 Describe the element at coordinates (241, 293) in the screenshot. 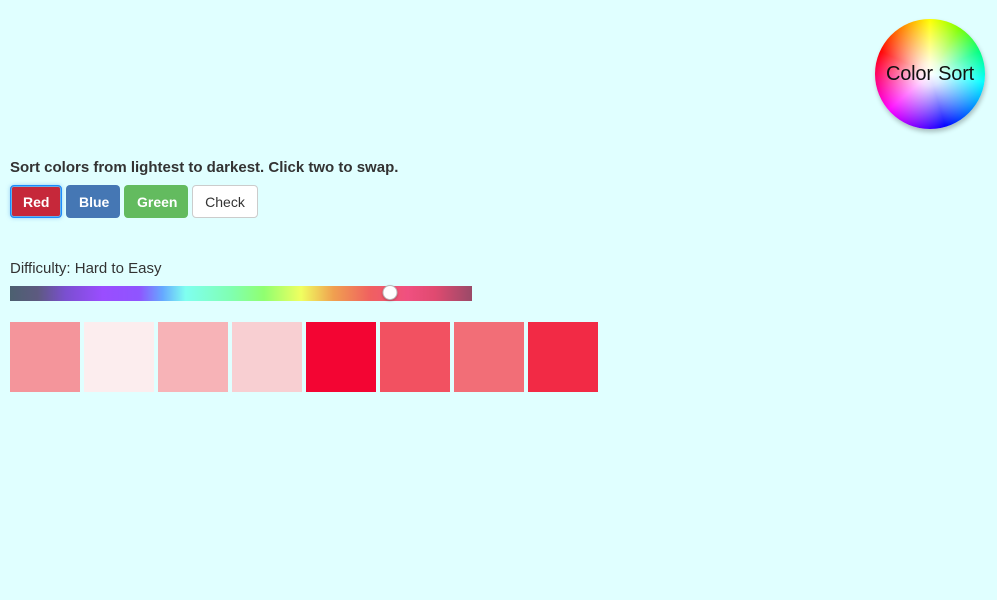

I see `difficulty-slider` at that location.